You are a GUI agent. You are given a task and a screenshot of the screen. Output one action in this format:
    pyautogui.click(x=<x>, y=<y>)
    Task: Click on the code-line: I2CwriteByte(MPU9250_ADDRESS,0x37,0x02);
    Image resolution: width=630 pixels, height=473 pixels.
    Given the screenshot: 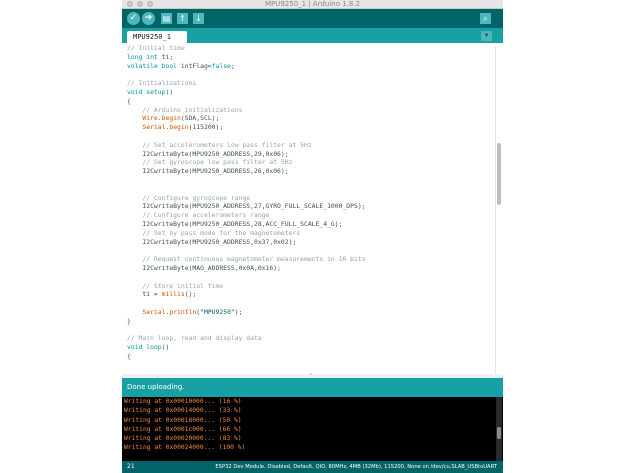 What is the action you would take?
    pyautogui.click(x=246, y=242)
    